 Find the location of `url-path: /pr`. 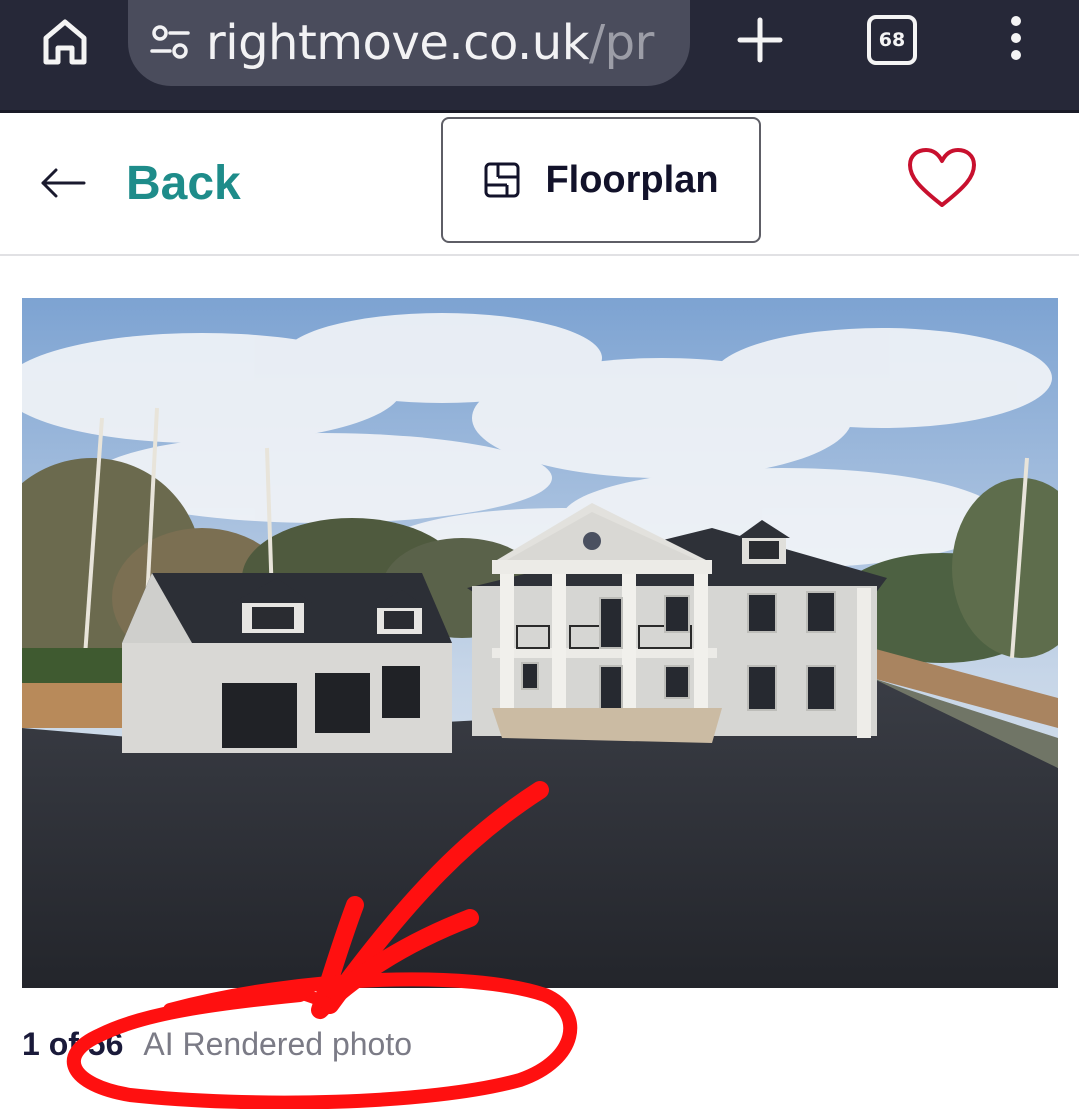

url-path: /pr is located at coordinates (621, 43).